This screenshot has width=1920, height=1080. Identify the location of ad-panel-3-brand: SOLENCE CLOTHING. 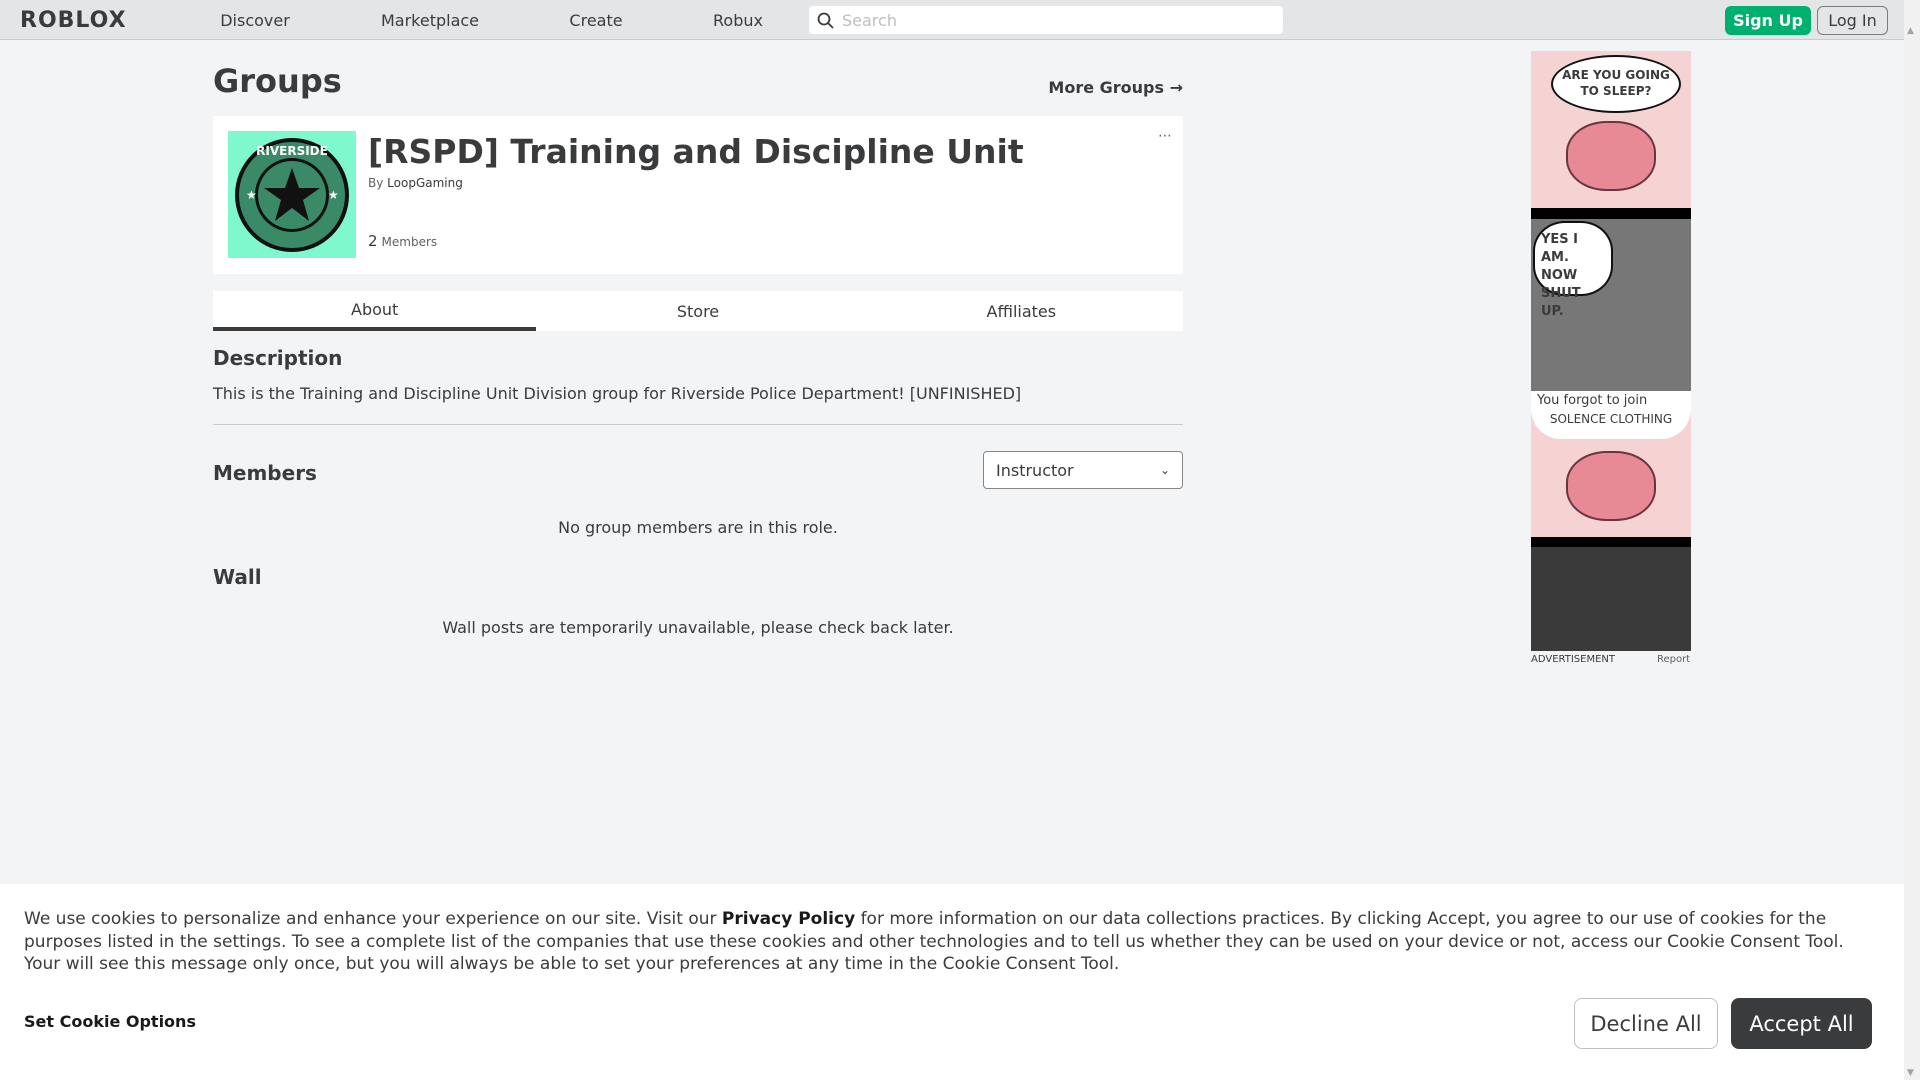
(1611, 419).